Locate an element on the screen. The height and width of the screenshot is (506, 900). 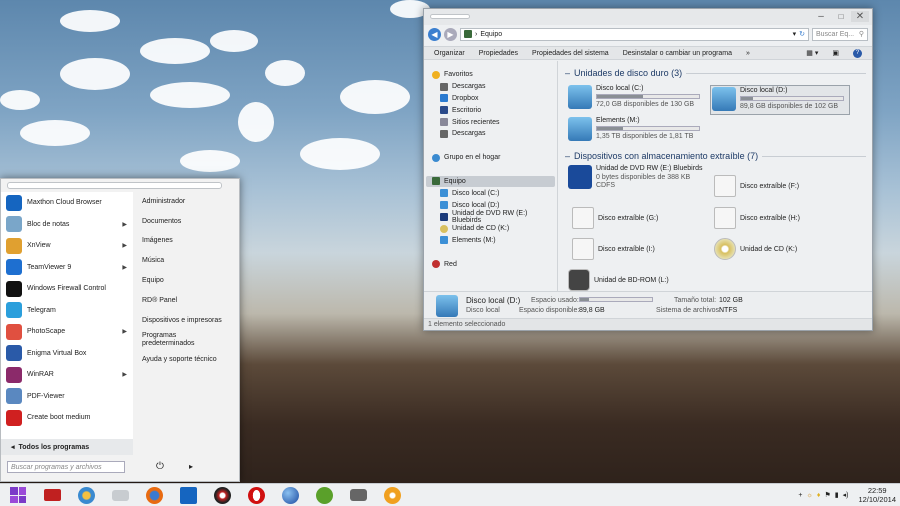
start-item-musica: Música is located at coordinates (187, 261).